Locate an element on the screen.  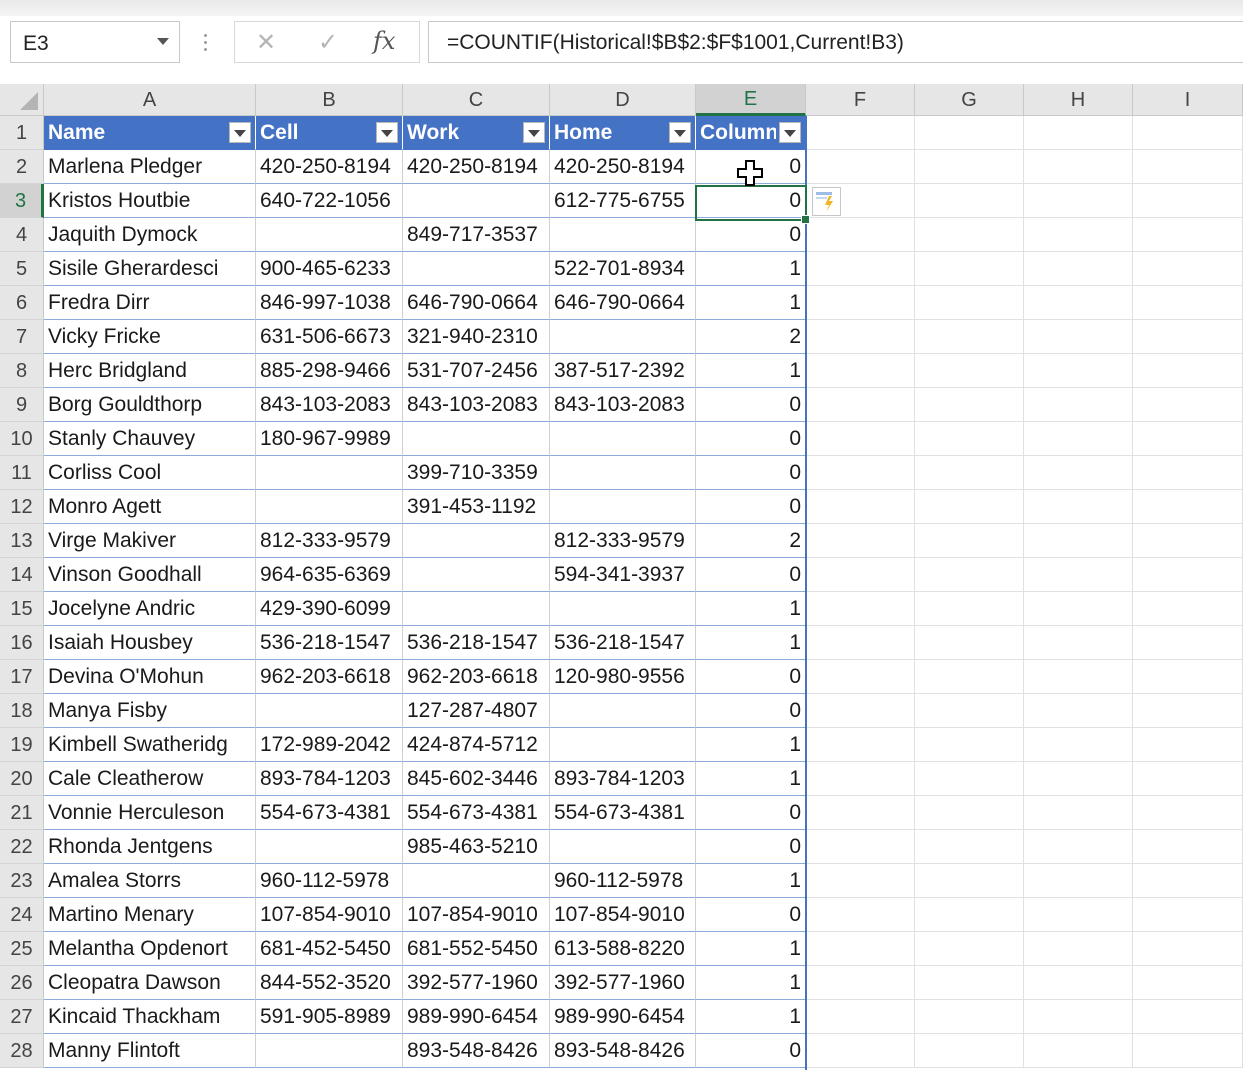
row-header: 19 is located at coordinates (22, 745).